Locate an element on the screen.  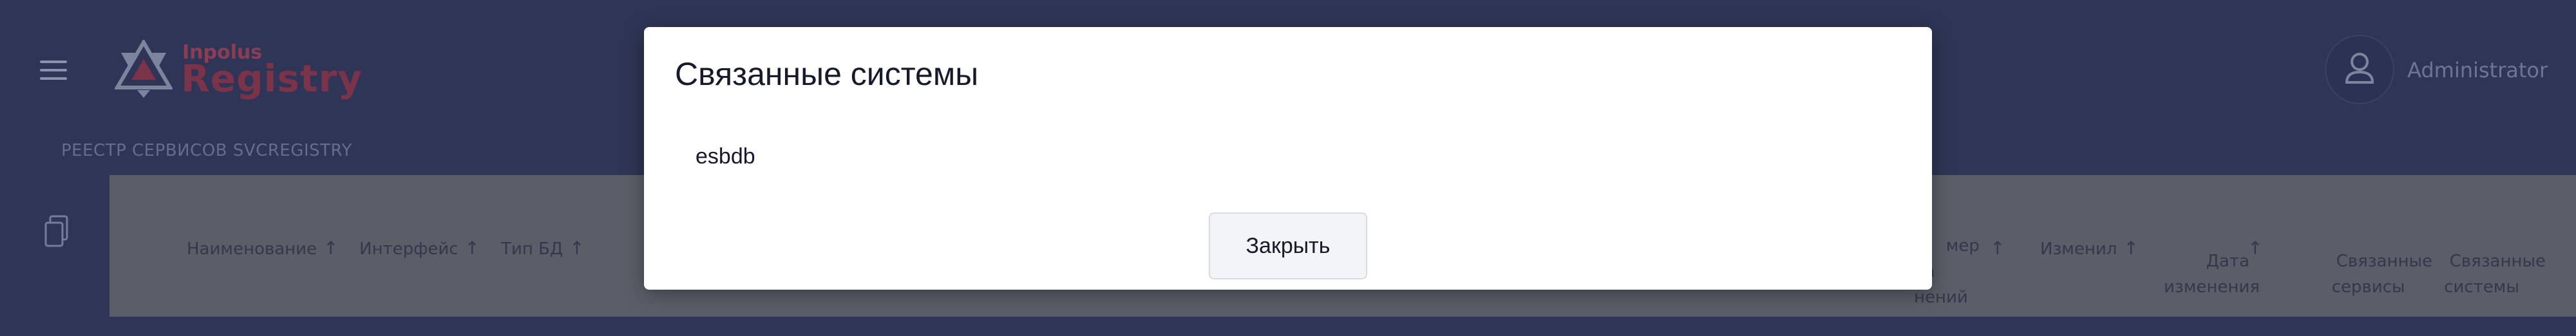
breadcrumb: РЕЕСТР СЕРВИСОВ SVCREGISTRY is located at coordinates (207, 150).